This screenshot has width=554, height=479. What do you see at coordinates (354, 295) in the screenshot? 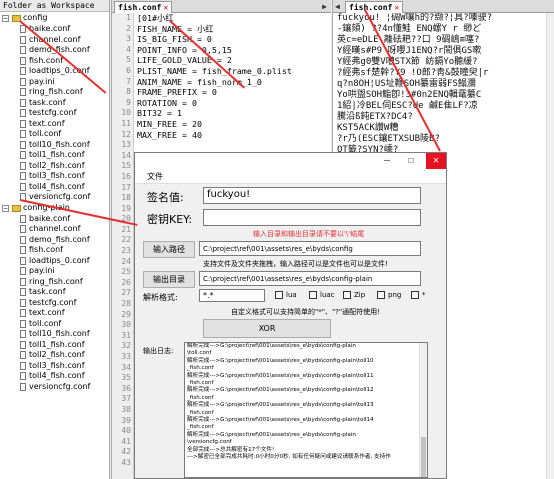
I see `format-checkbox-2: Zip` at bounding box center [354, 295].